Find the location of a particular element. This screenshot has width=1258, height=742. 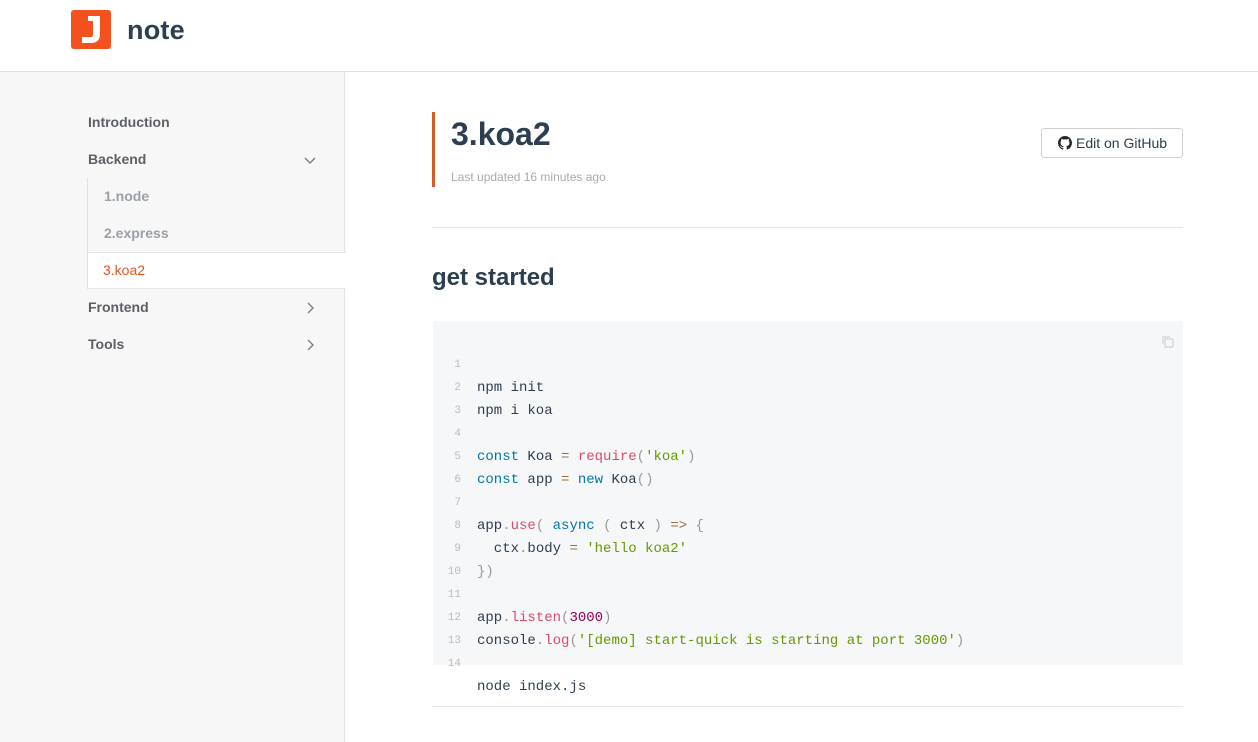

site-title: note is located at coordinates (156, 30).